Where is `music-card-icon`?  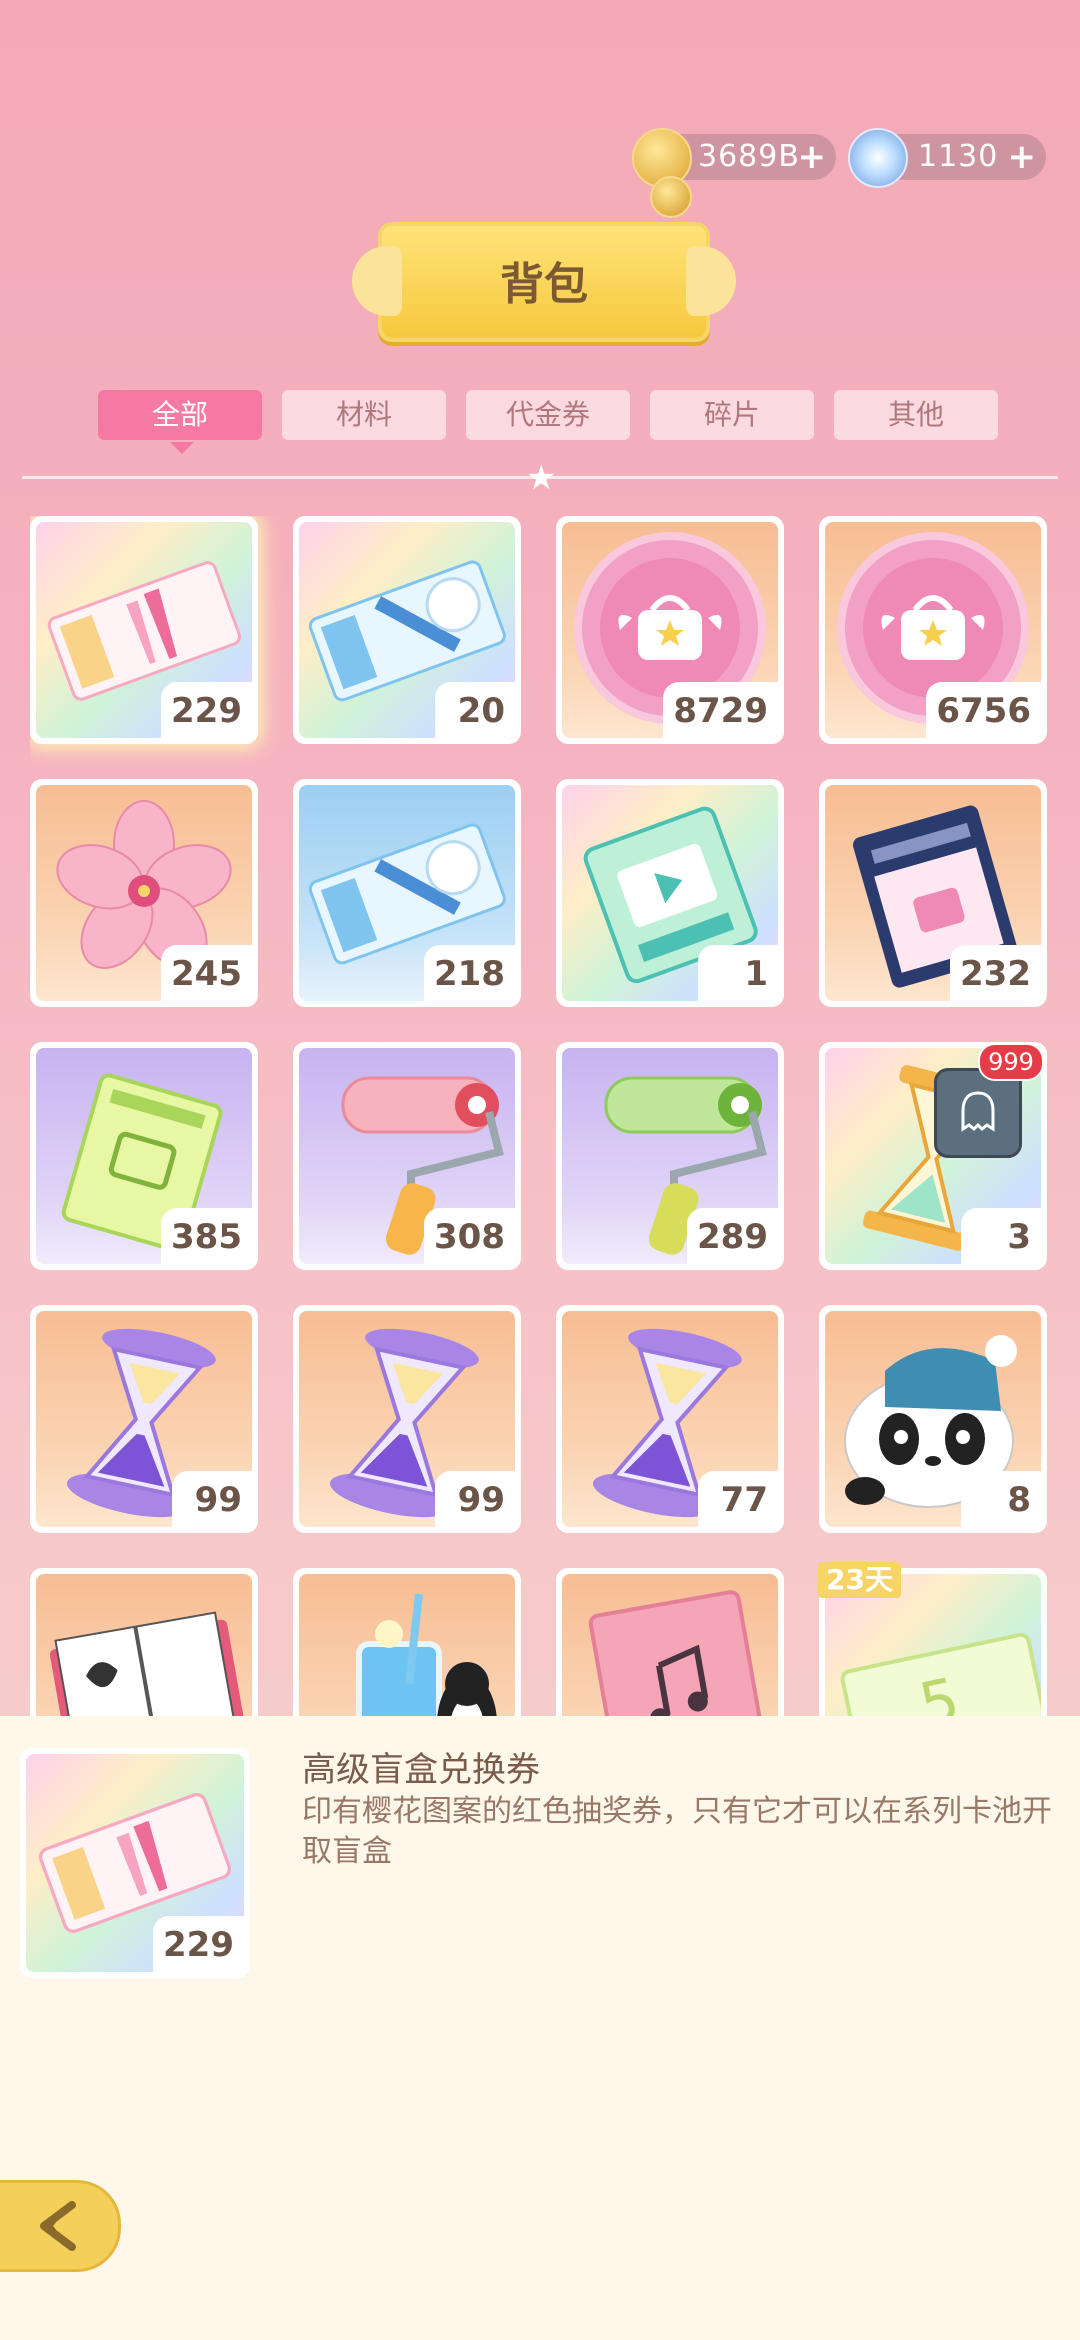 music-card-icon is located at coordinates (679, 1653).